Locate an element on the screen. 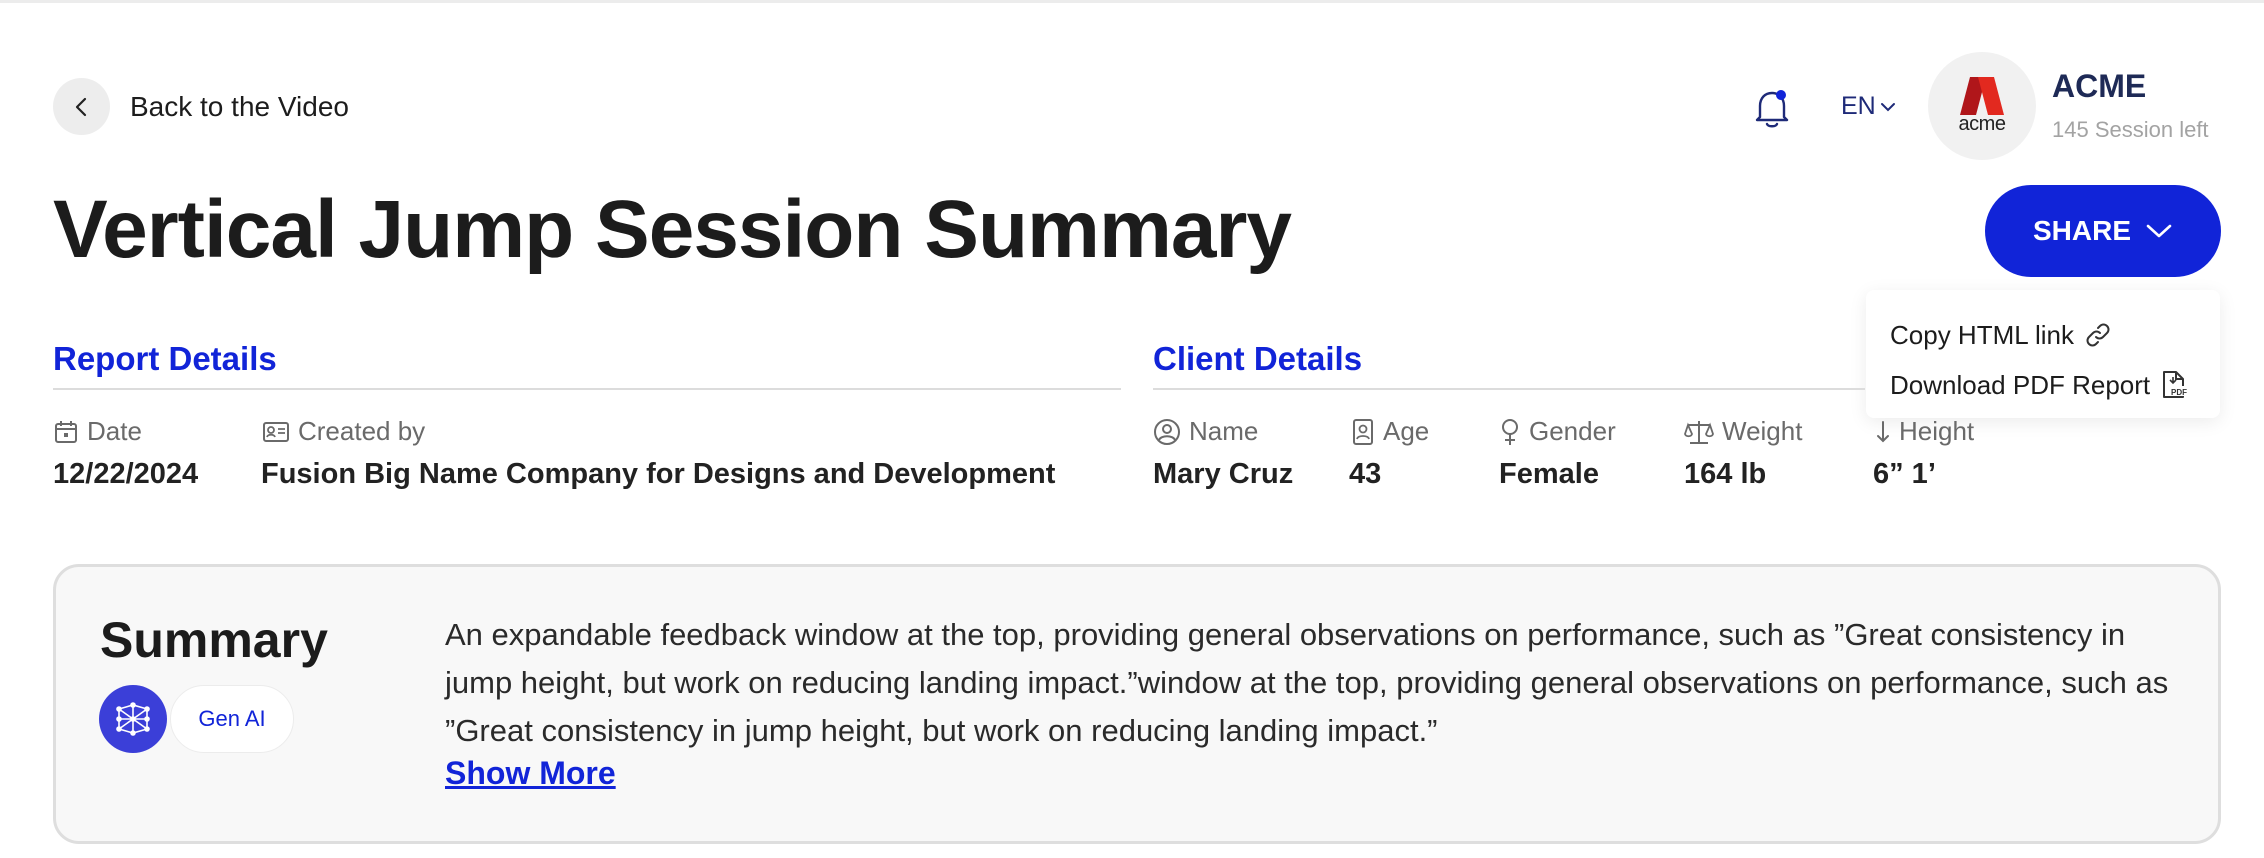 The width and height of the screenshot is (2264, 858). download-pdf-report-item: Download PDF Report PDF is located at coordinates (2055, 385).